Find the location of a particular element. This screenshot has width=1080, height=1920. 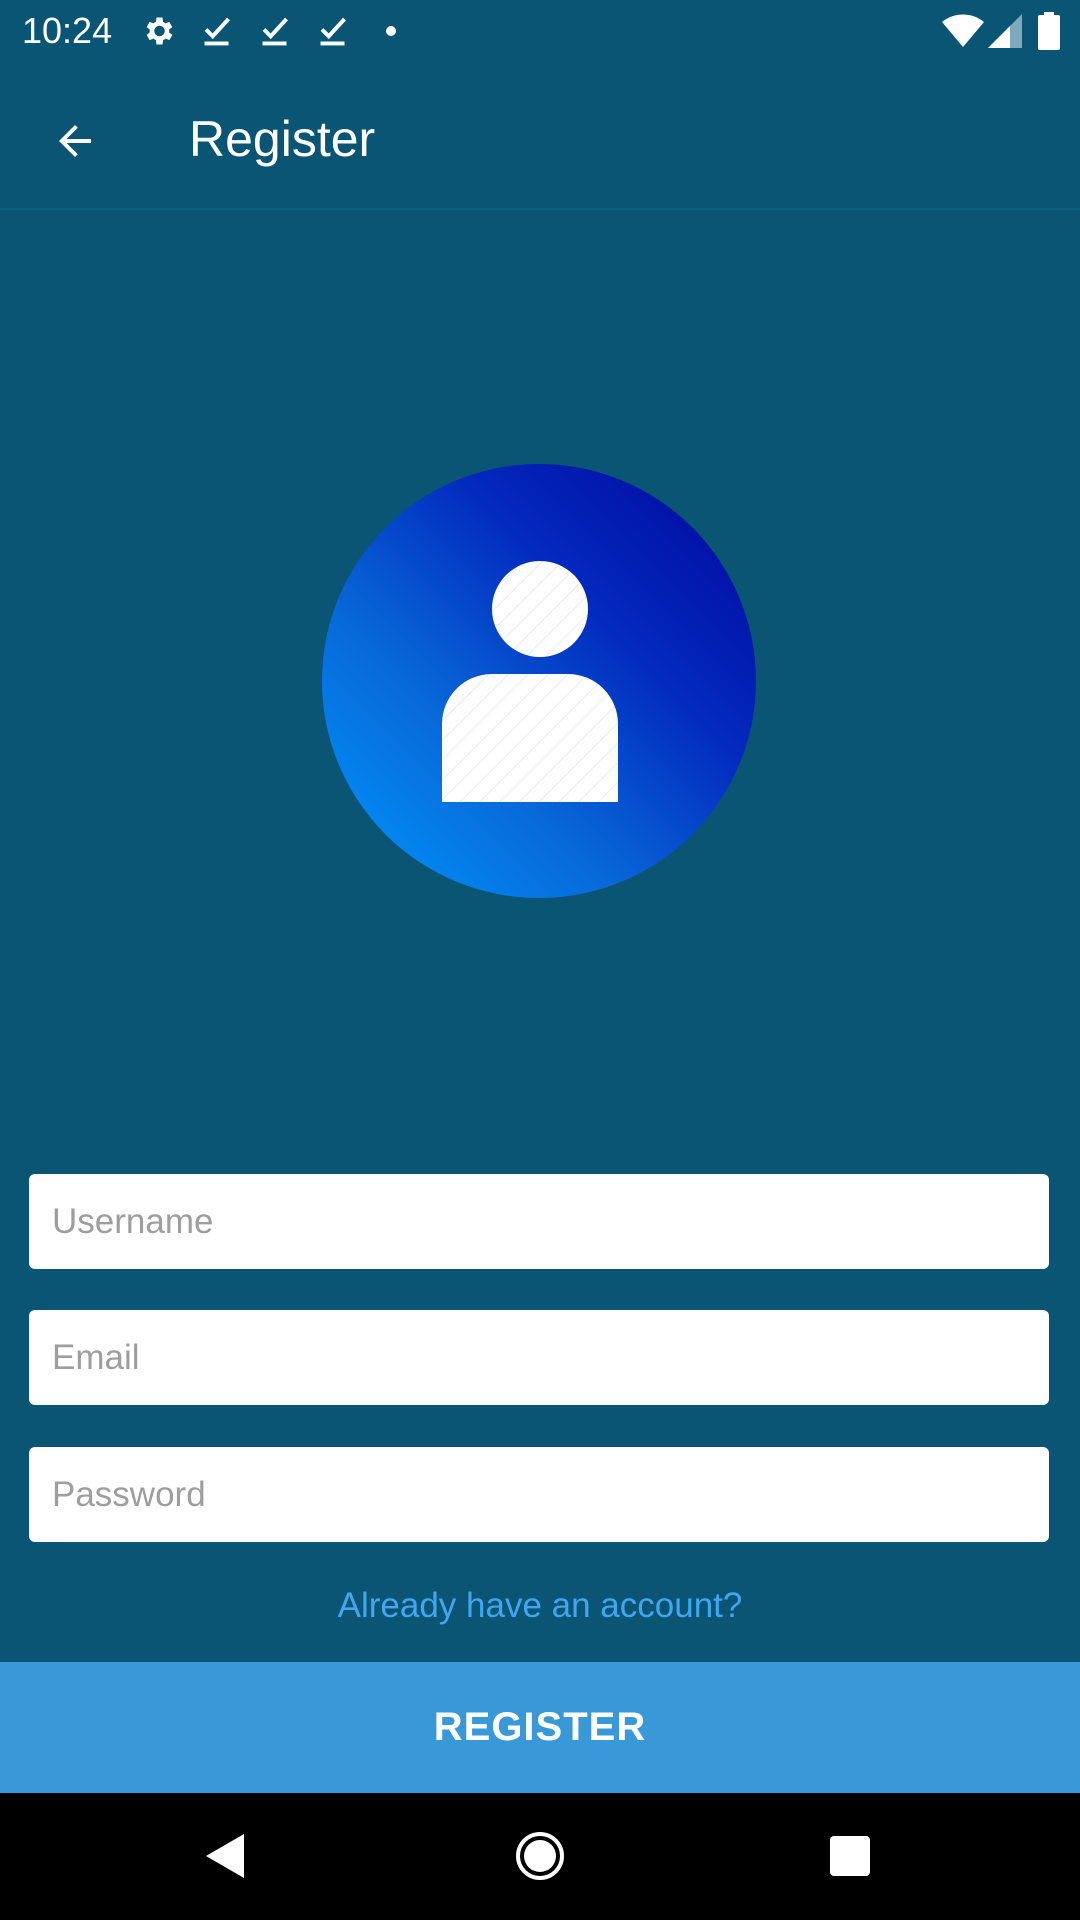

app-bar: Register is located at coordinates (540, 136).